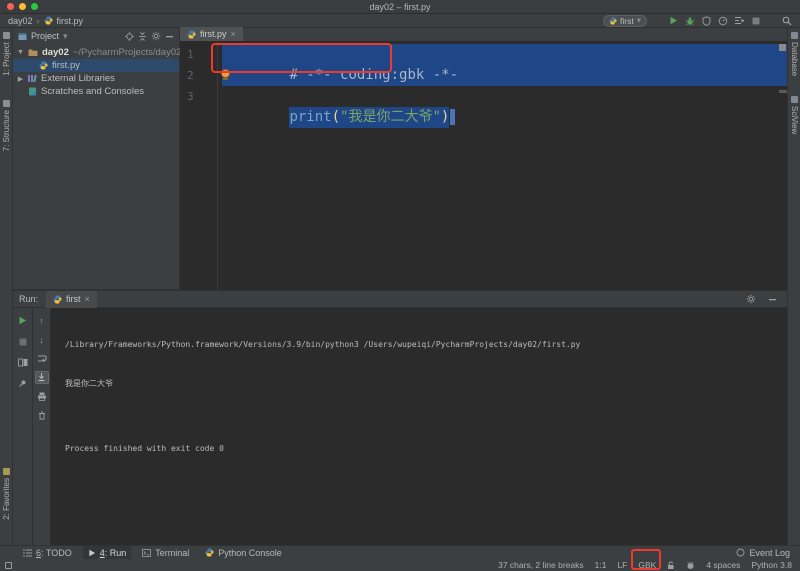 Image resolution: width=800 pixels, height=571 pixels. Describe the element at coordinates (127, 52) in the screenshot. I see `tree-item-path: ~/PycharmProjects/day02` at that location.